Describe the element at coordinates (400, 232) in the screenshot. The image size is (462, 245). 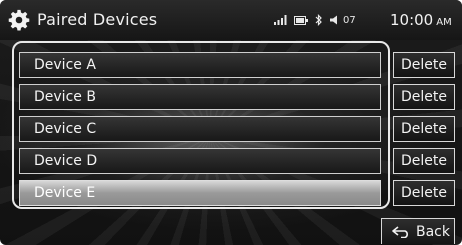
I see `back-arrow-icon` at that location.